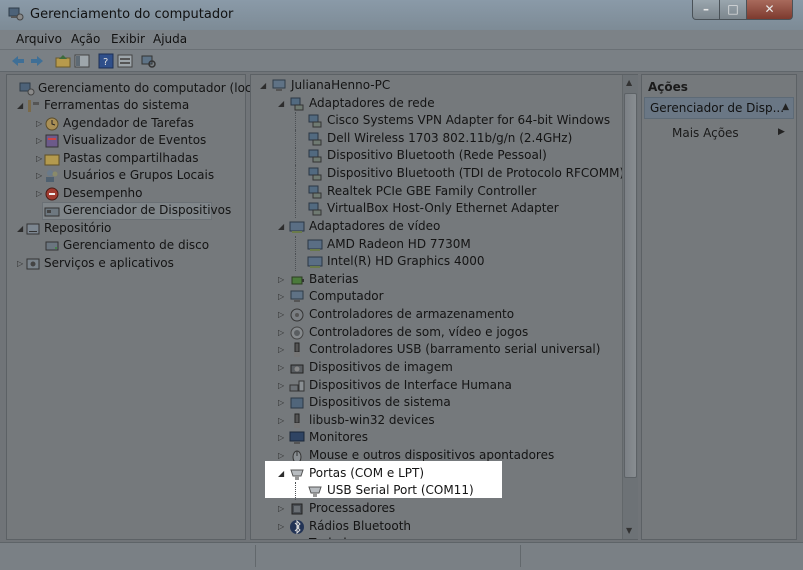  Describe the element at coordinates (435, 403) in the screenshot. I see `device-item-dispositivos-de-sistema: ▷ Dispositivos de sistema` at that location.